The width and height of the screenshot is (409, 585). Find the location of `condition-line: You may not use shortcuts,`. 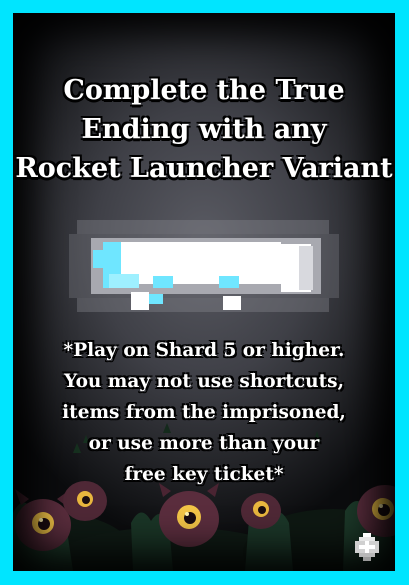

condition-line: You may not use shortcuts, is located at coordinates (204, 381).